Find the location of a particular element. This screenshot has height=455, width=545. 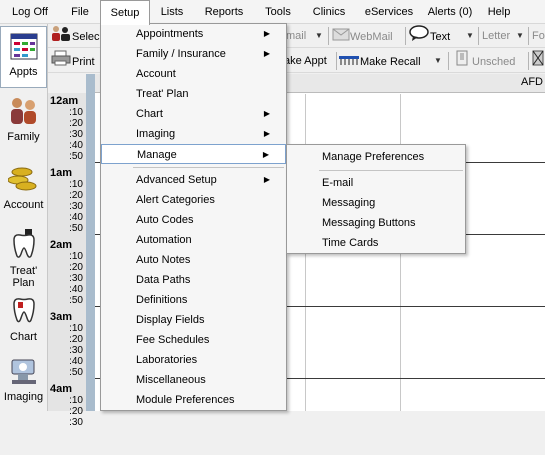

setup-item-auto-codes: Auto Codes is located at coordinates (193, 220).